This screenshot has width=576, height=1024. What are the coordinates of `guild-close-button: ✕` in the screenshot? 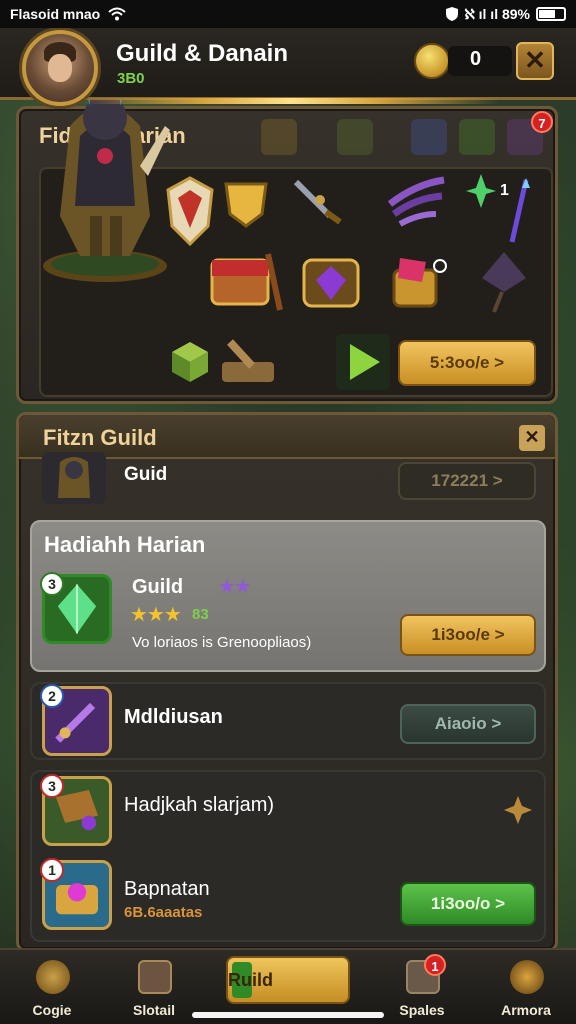 It's located at (532, 438).